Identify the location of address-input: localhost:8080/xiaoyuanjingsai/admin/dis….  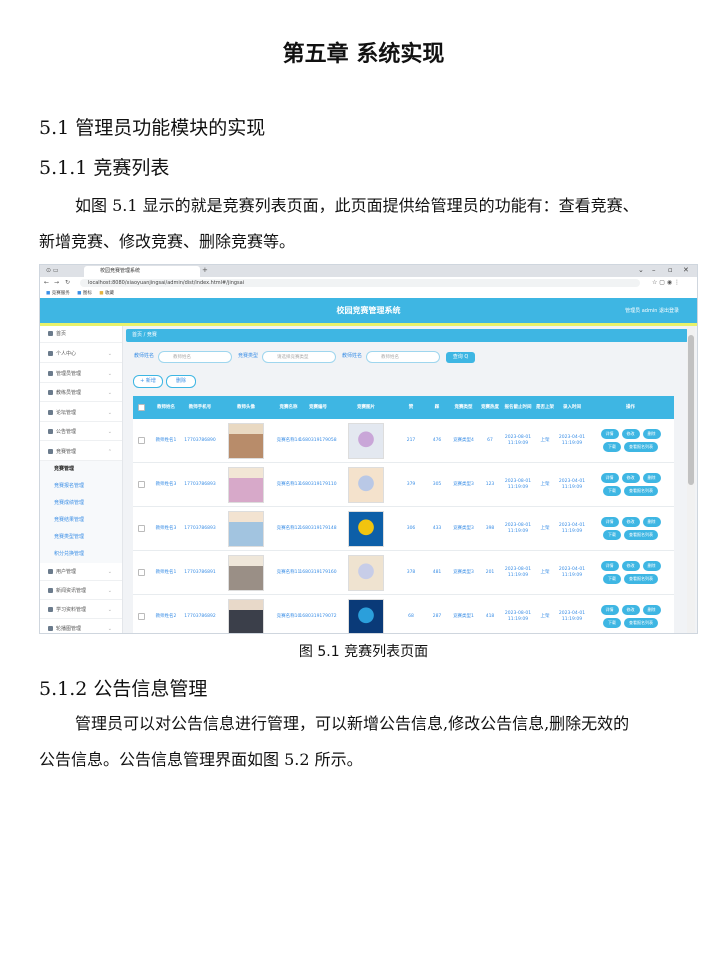
(360, 283).